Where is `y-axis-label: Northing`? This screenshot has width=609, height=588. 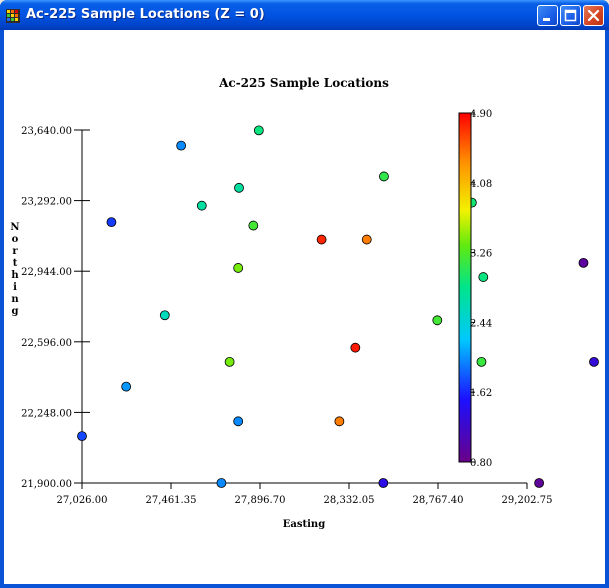
y-axis-label: Northing is located at coordinates (14, 269).